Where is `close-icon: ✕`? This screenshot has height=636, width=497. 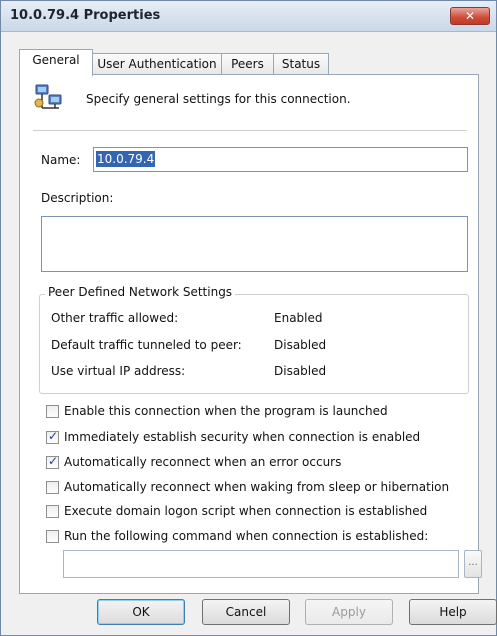
close-icon: ✕ is located at coordinates (470, 16).